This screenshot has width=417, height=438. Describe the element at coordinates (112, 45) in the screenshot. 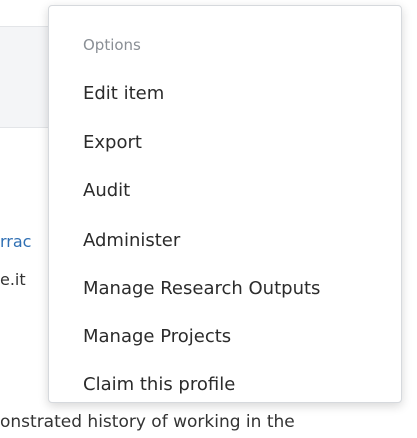

I see `menu-header: Options` at that location.